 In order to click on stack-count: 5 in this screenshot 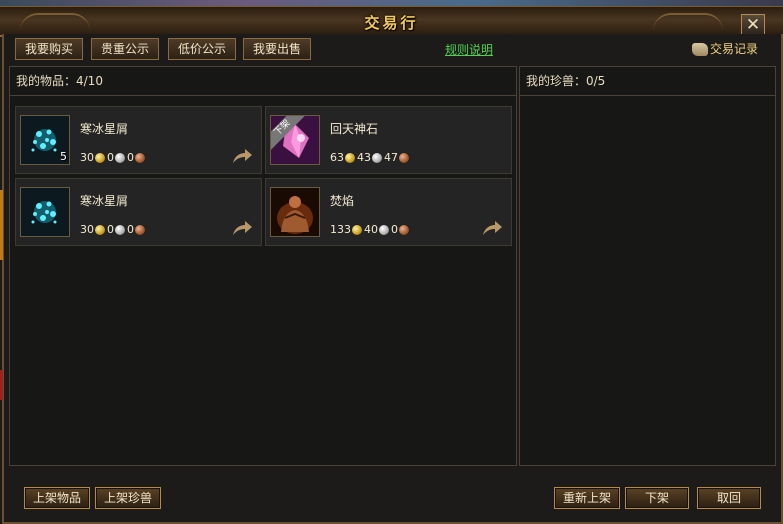, I will do `click(63, 156)`.